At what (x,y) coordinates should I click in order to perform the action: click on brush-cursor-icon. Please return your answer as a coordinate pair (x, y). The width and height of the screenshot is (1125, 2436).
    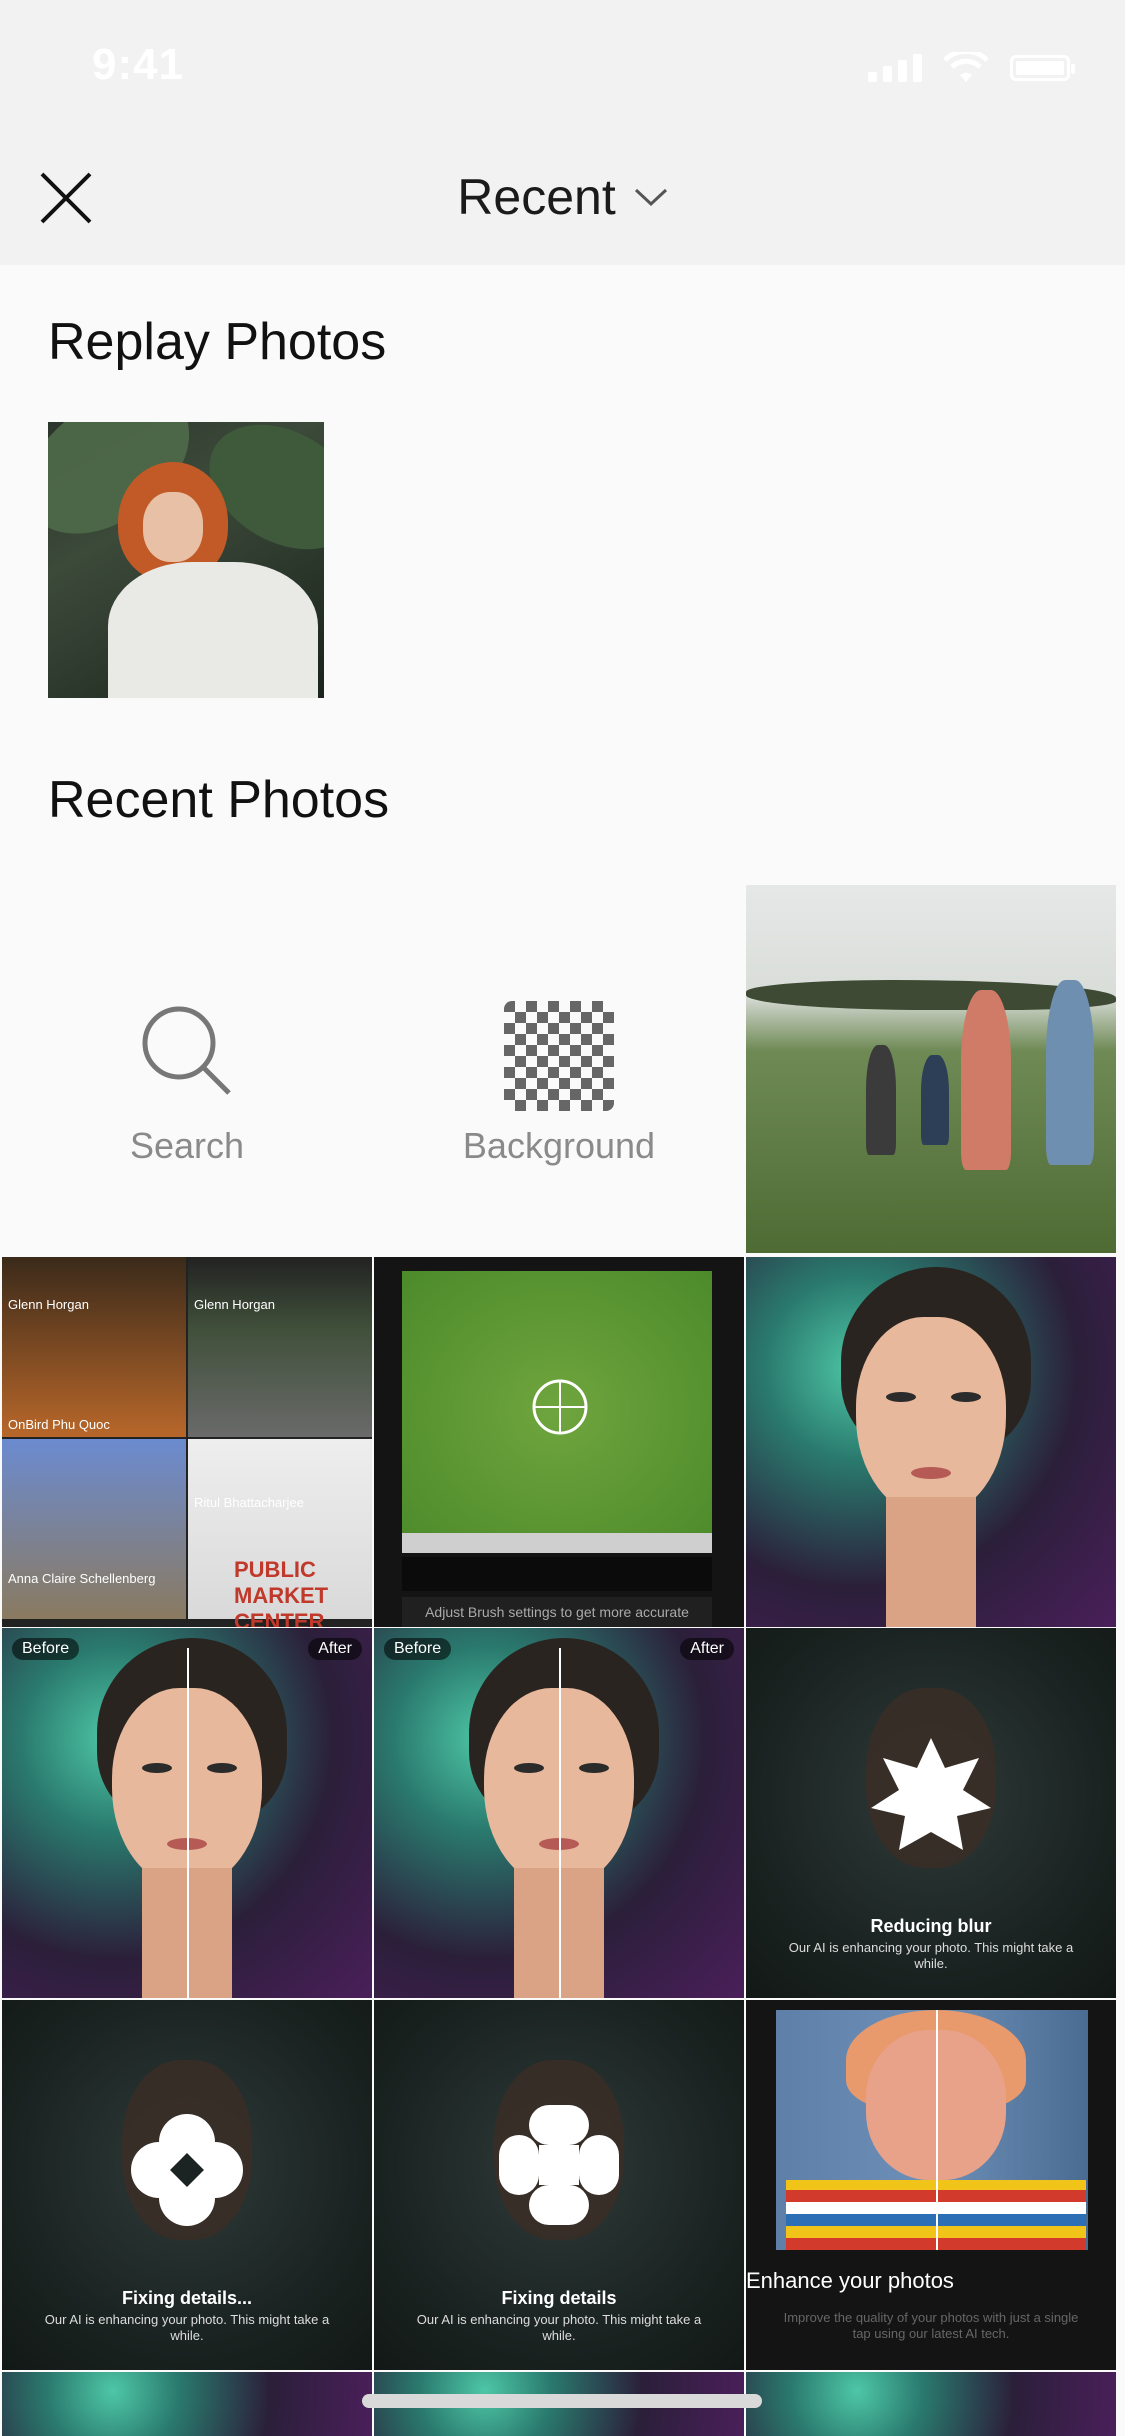
    Looking at the image, I should click on (560, 1407).